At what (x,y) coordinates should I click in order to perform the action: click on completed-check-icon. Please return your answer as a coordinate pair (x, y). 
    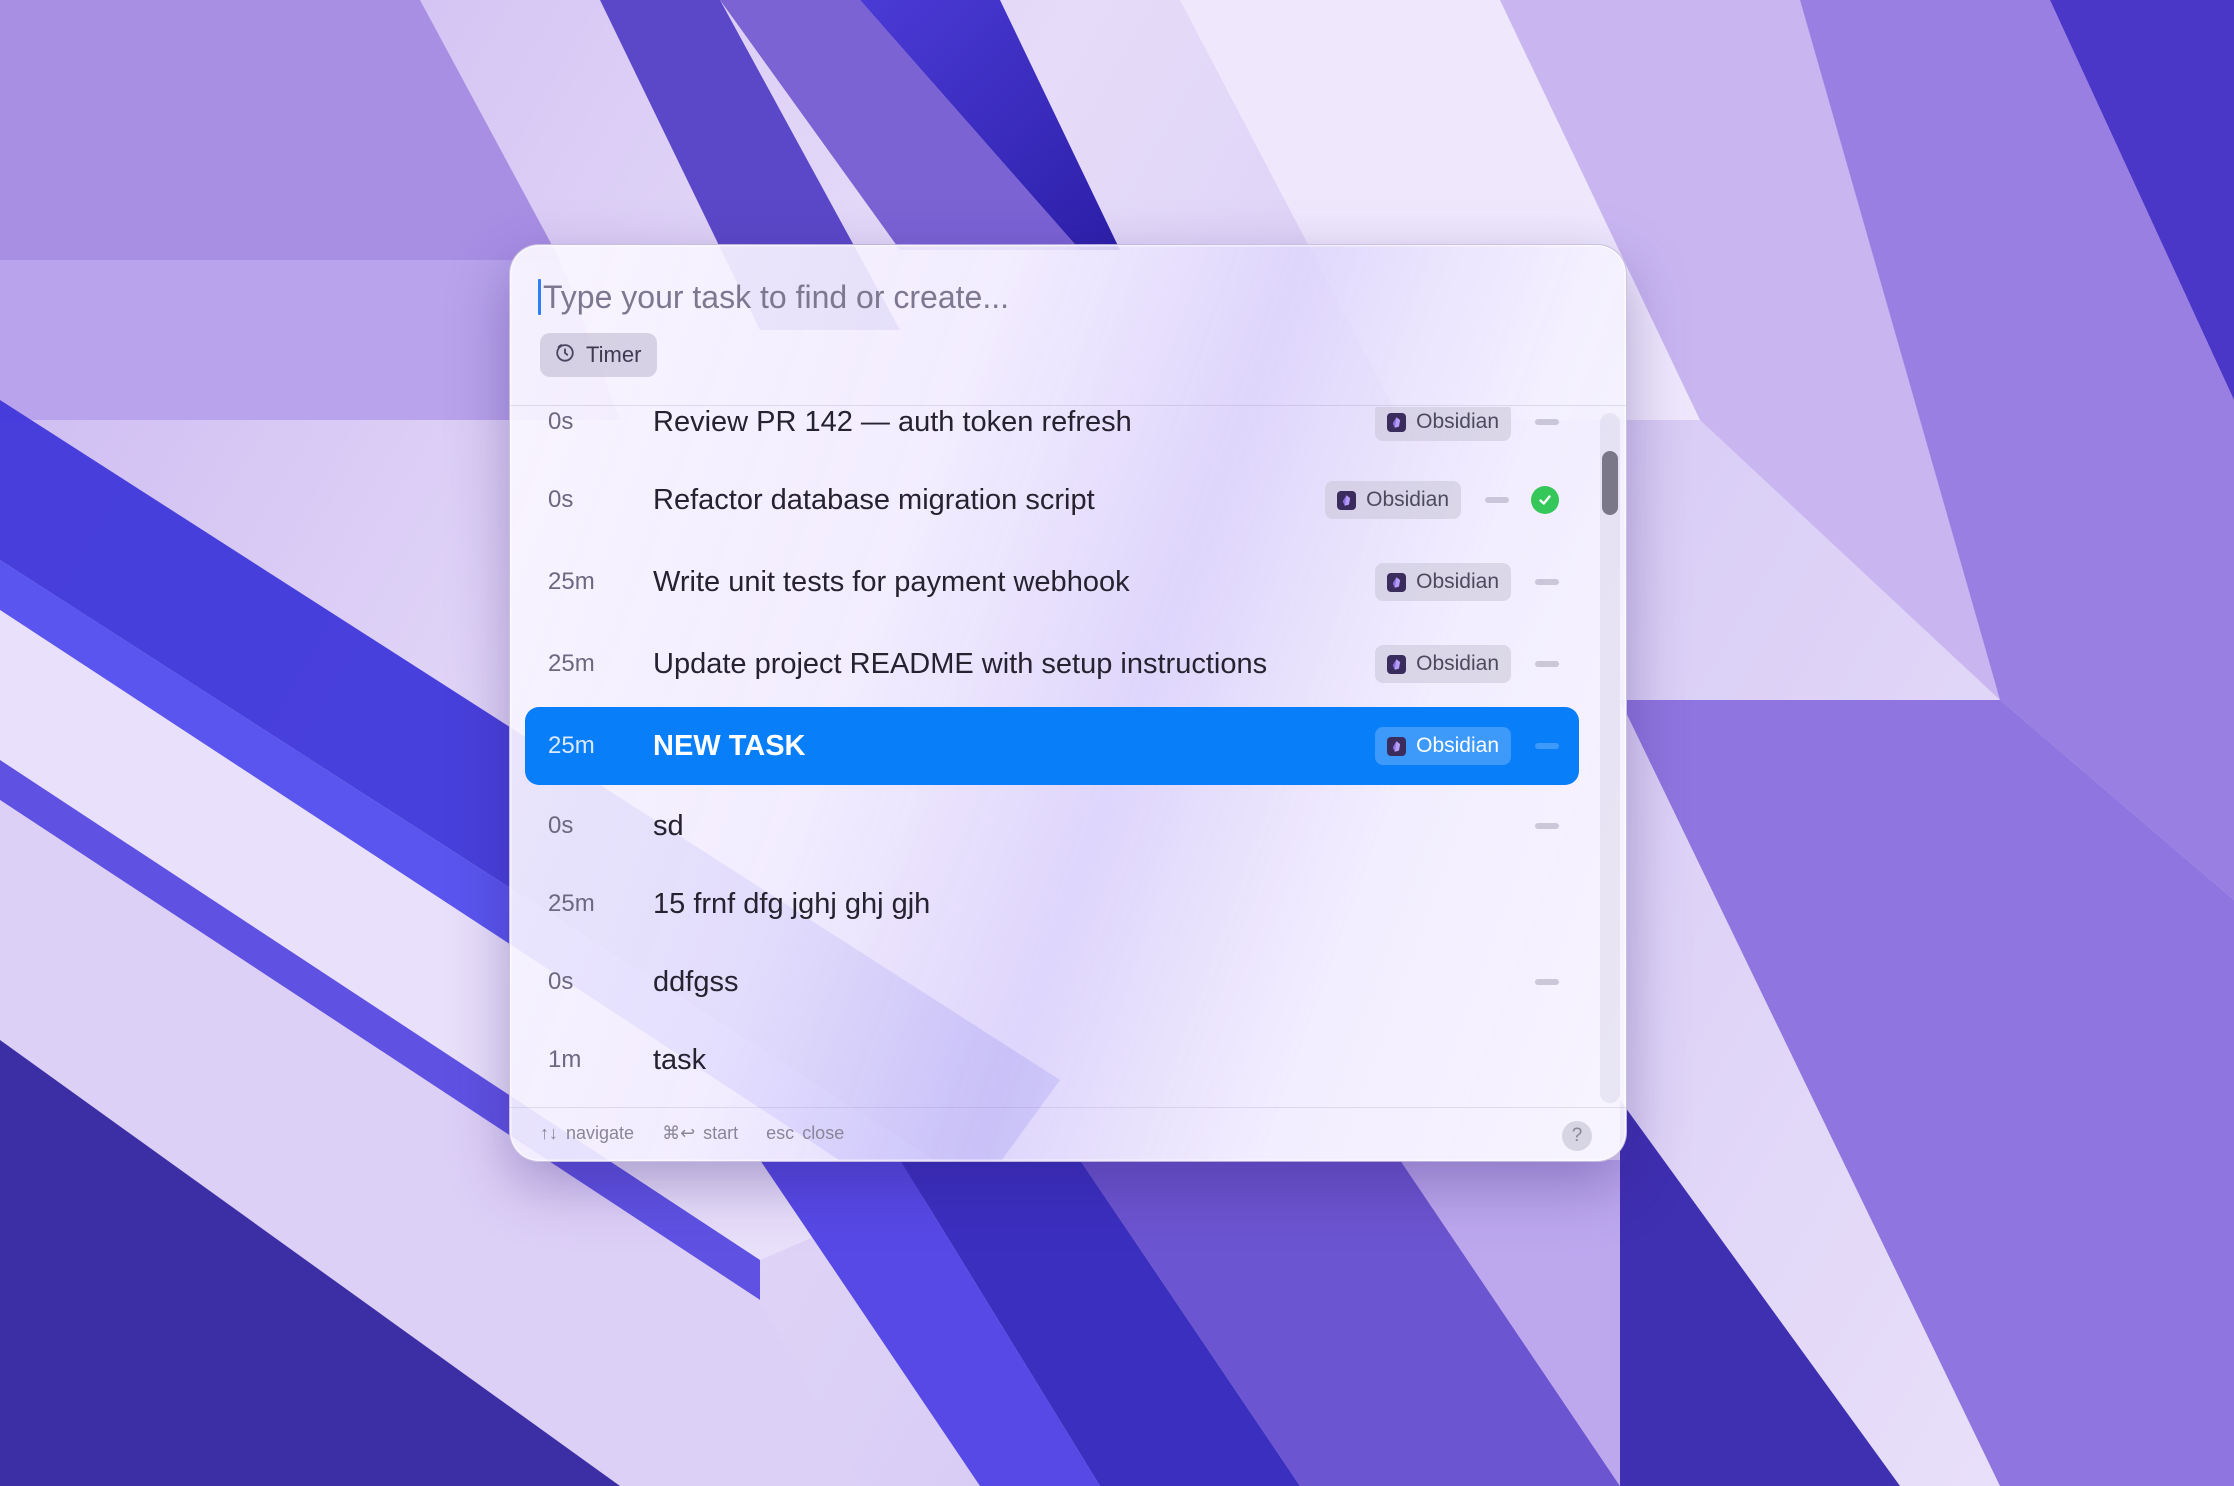
    Looking at the image, I should click on (1545, 500).